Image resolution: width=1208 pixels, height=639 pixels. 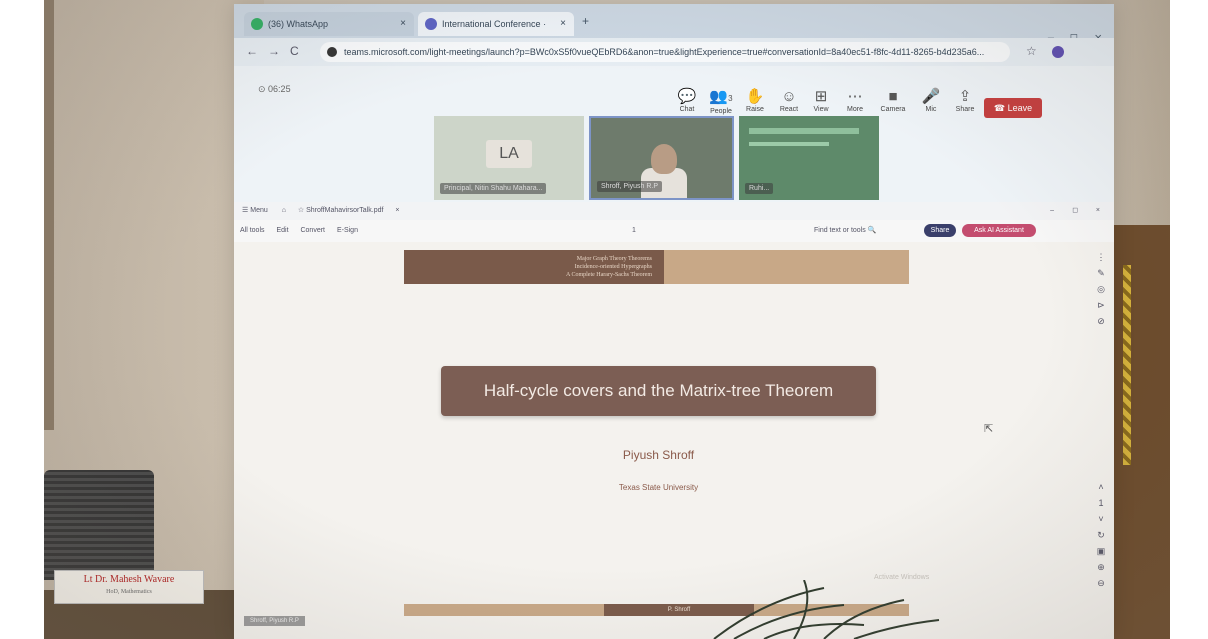 I want to click on leave-label: Leave, so click(x=1020, y=108).